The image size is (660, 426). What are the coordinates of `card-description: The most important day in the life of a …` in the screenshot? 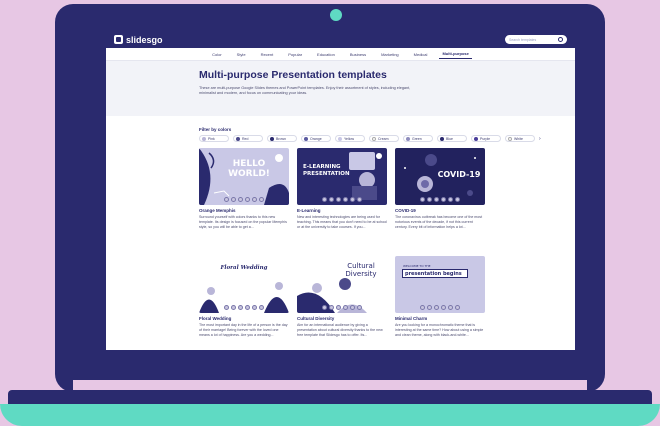 It's located at (243, 330).